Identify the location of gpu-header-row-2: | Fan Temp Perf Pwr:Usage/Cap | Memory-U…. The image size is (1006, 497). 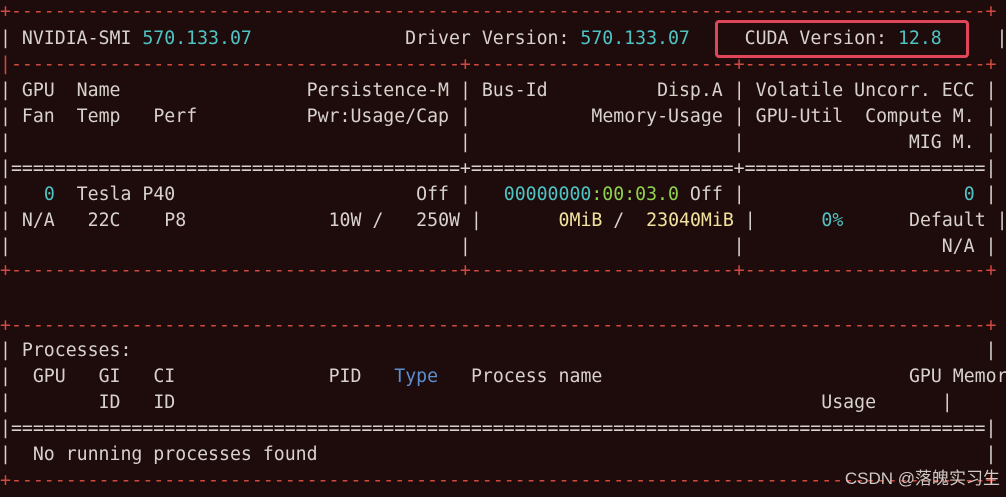
(498, 116).